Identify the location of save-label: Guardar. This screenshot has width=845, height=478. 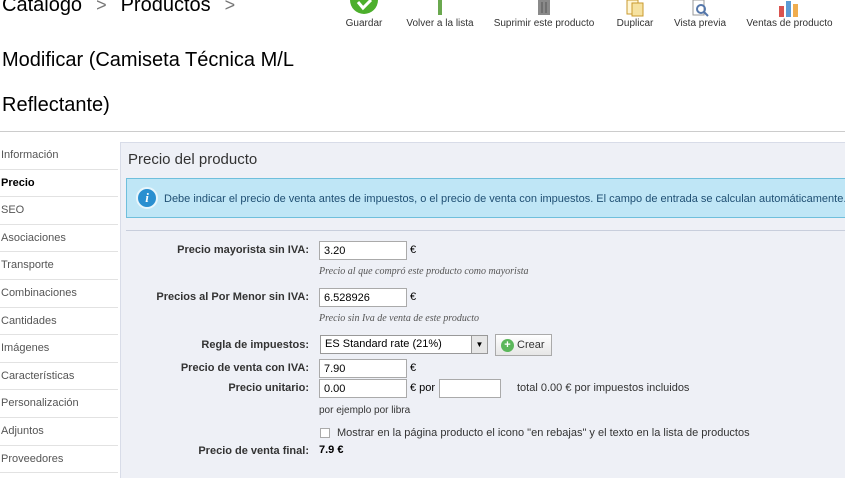
(364, 23).